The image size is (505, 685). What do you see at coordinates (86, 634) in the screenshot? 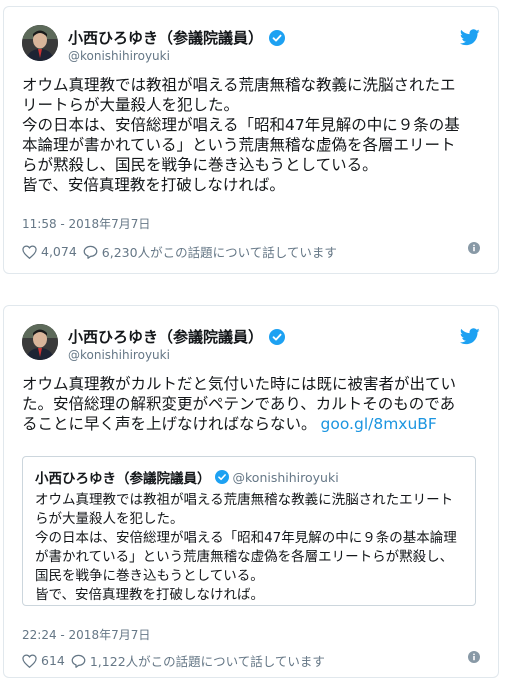
I see `timestamp: 22:24 - 2018年7月7日` at bounding box center [86, 634].